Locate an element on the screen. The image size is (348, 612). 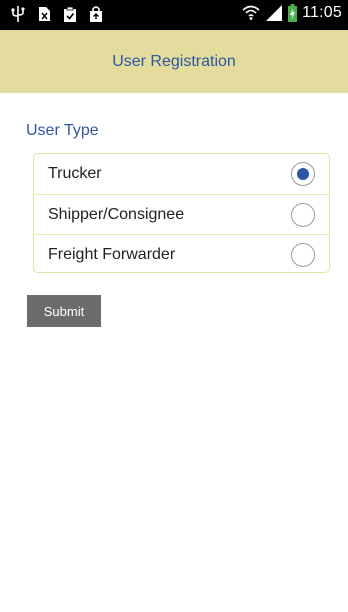
wifi-icon is located at coordinates (251, 12).